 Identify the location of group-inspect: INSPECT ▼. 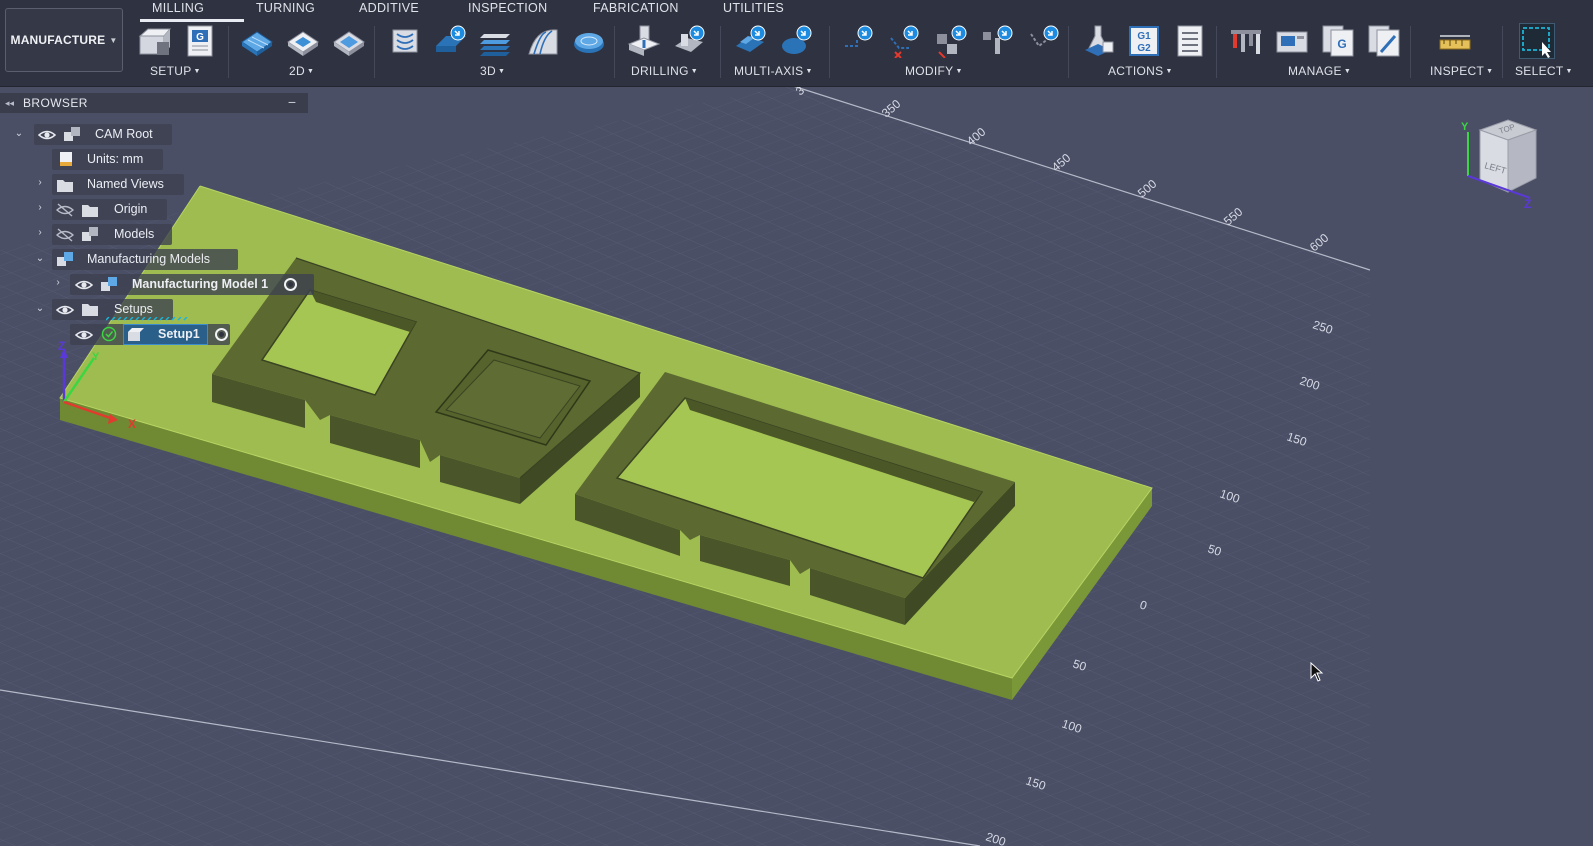
(1461, 71).